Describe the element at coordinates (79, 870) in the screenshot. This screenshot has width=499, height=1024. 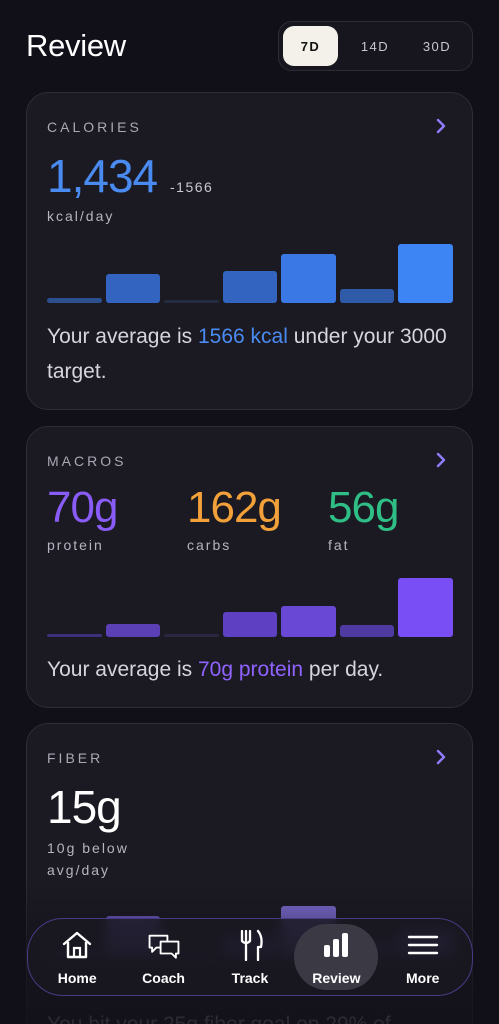
I see `fiber-unit: avg/day` at that location.